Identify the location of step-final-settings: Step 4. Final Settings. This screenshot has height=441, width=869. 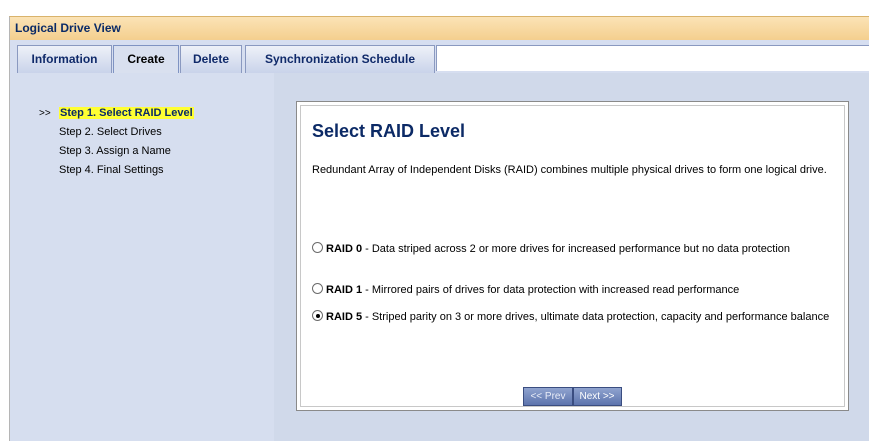
(116, 170).